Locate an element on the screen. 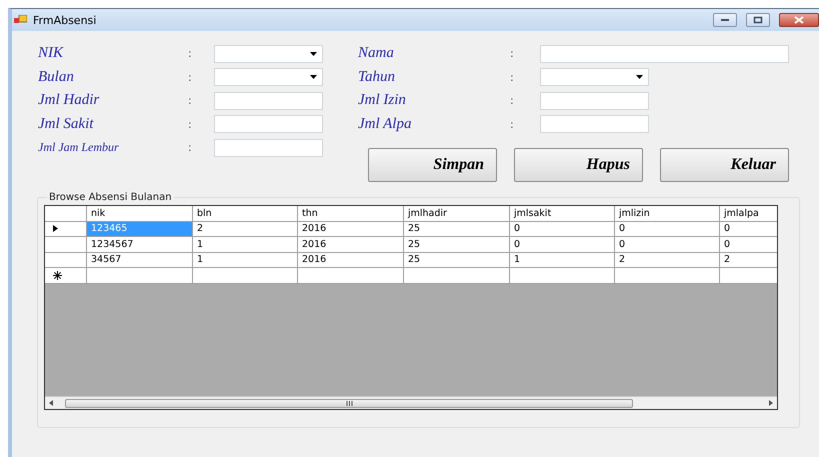  action-button: Simpan is located at coordinates (432, 165).